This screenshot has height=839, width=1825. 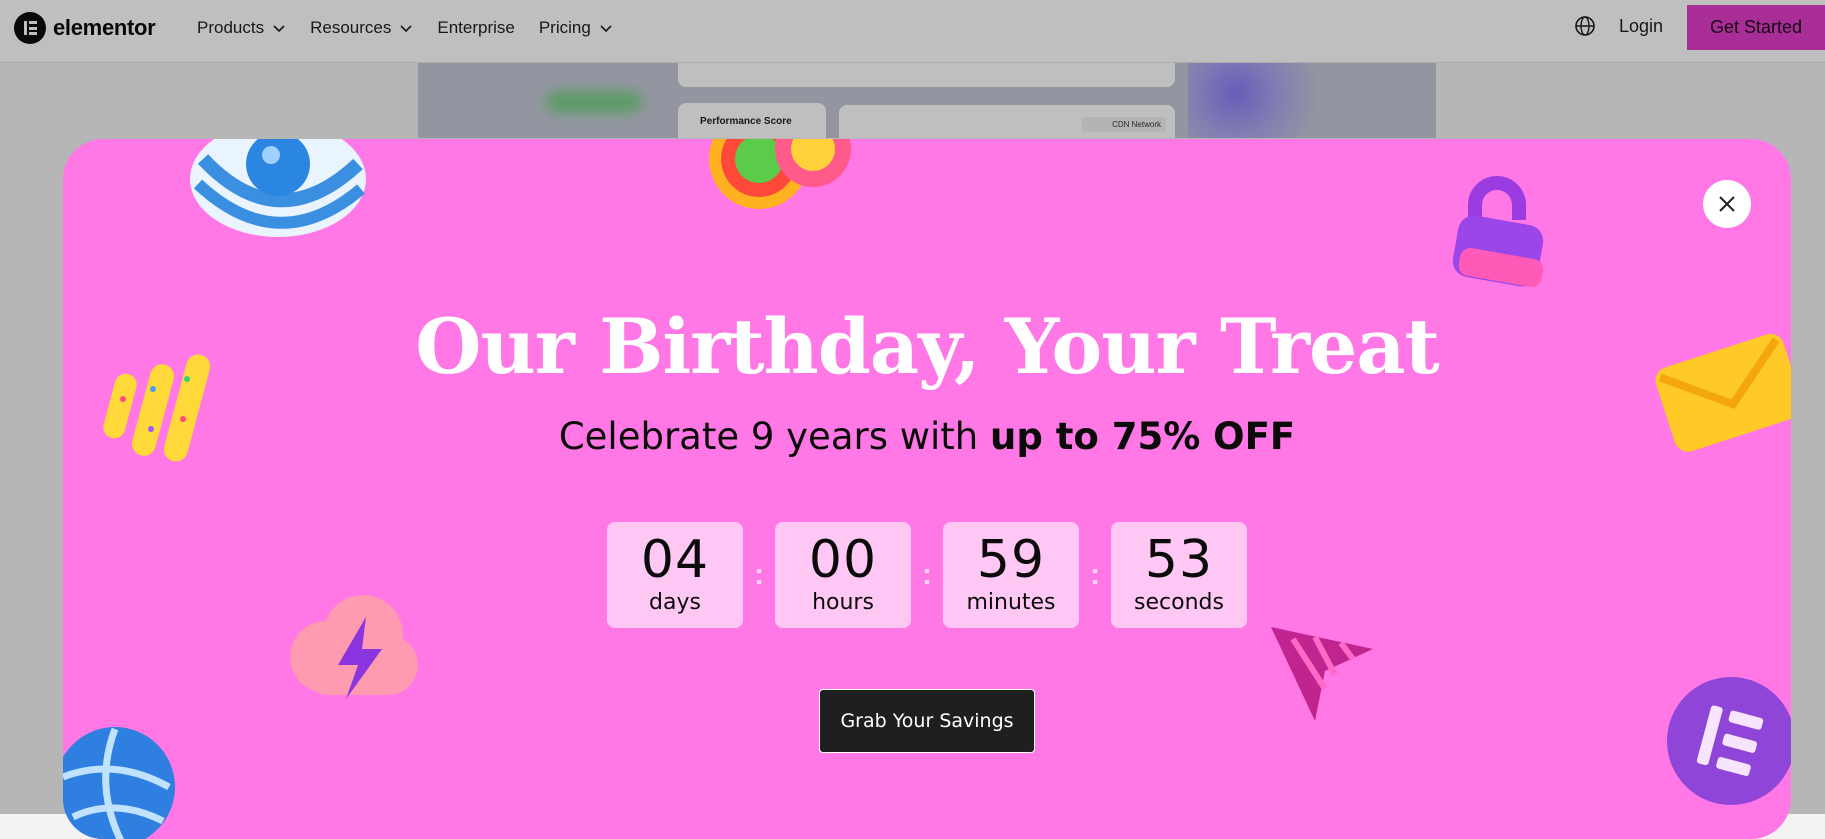 I want to click on countdown-days: 04 days, so click(x=675, y=575).